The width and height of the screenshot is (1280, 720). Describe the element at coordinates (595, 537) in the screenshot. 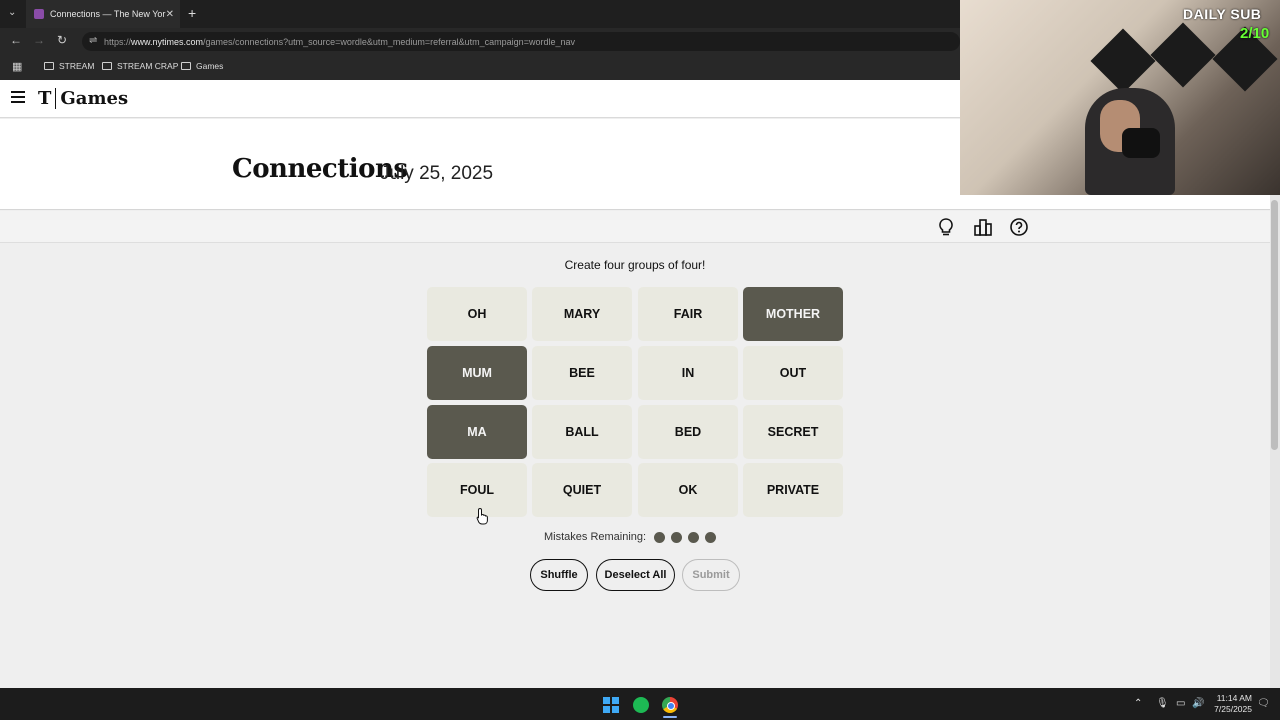

I see `mistakes-label: Mistakes Remaining:` at that location.